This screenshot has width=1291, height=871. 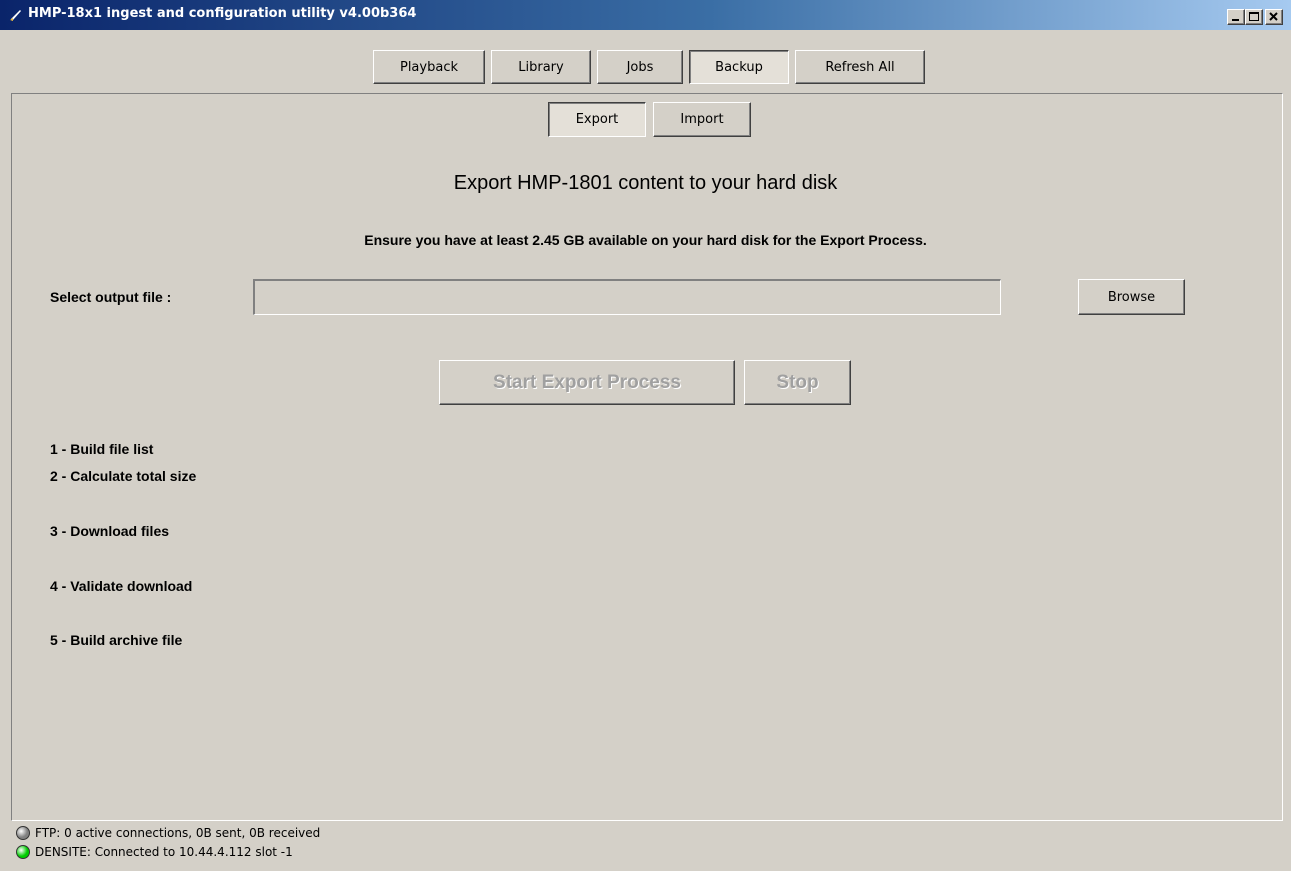 What do you see at coordinates (23, 833) in the screenshot?
I see `ftp-status-led-icon` at bounding box center [23, 833].